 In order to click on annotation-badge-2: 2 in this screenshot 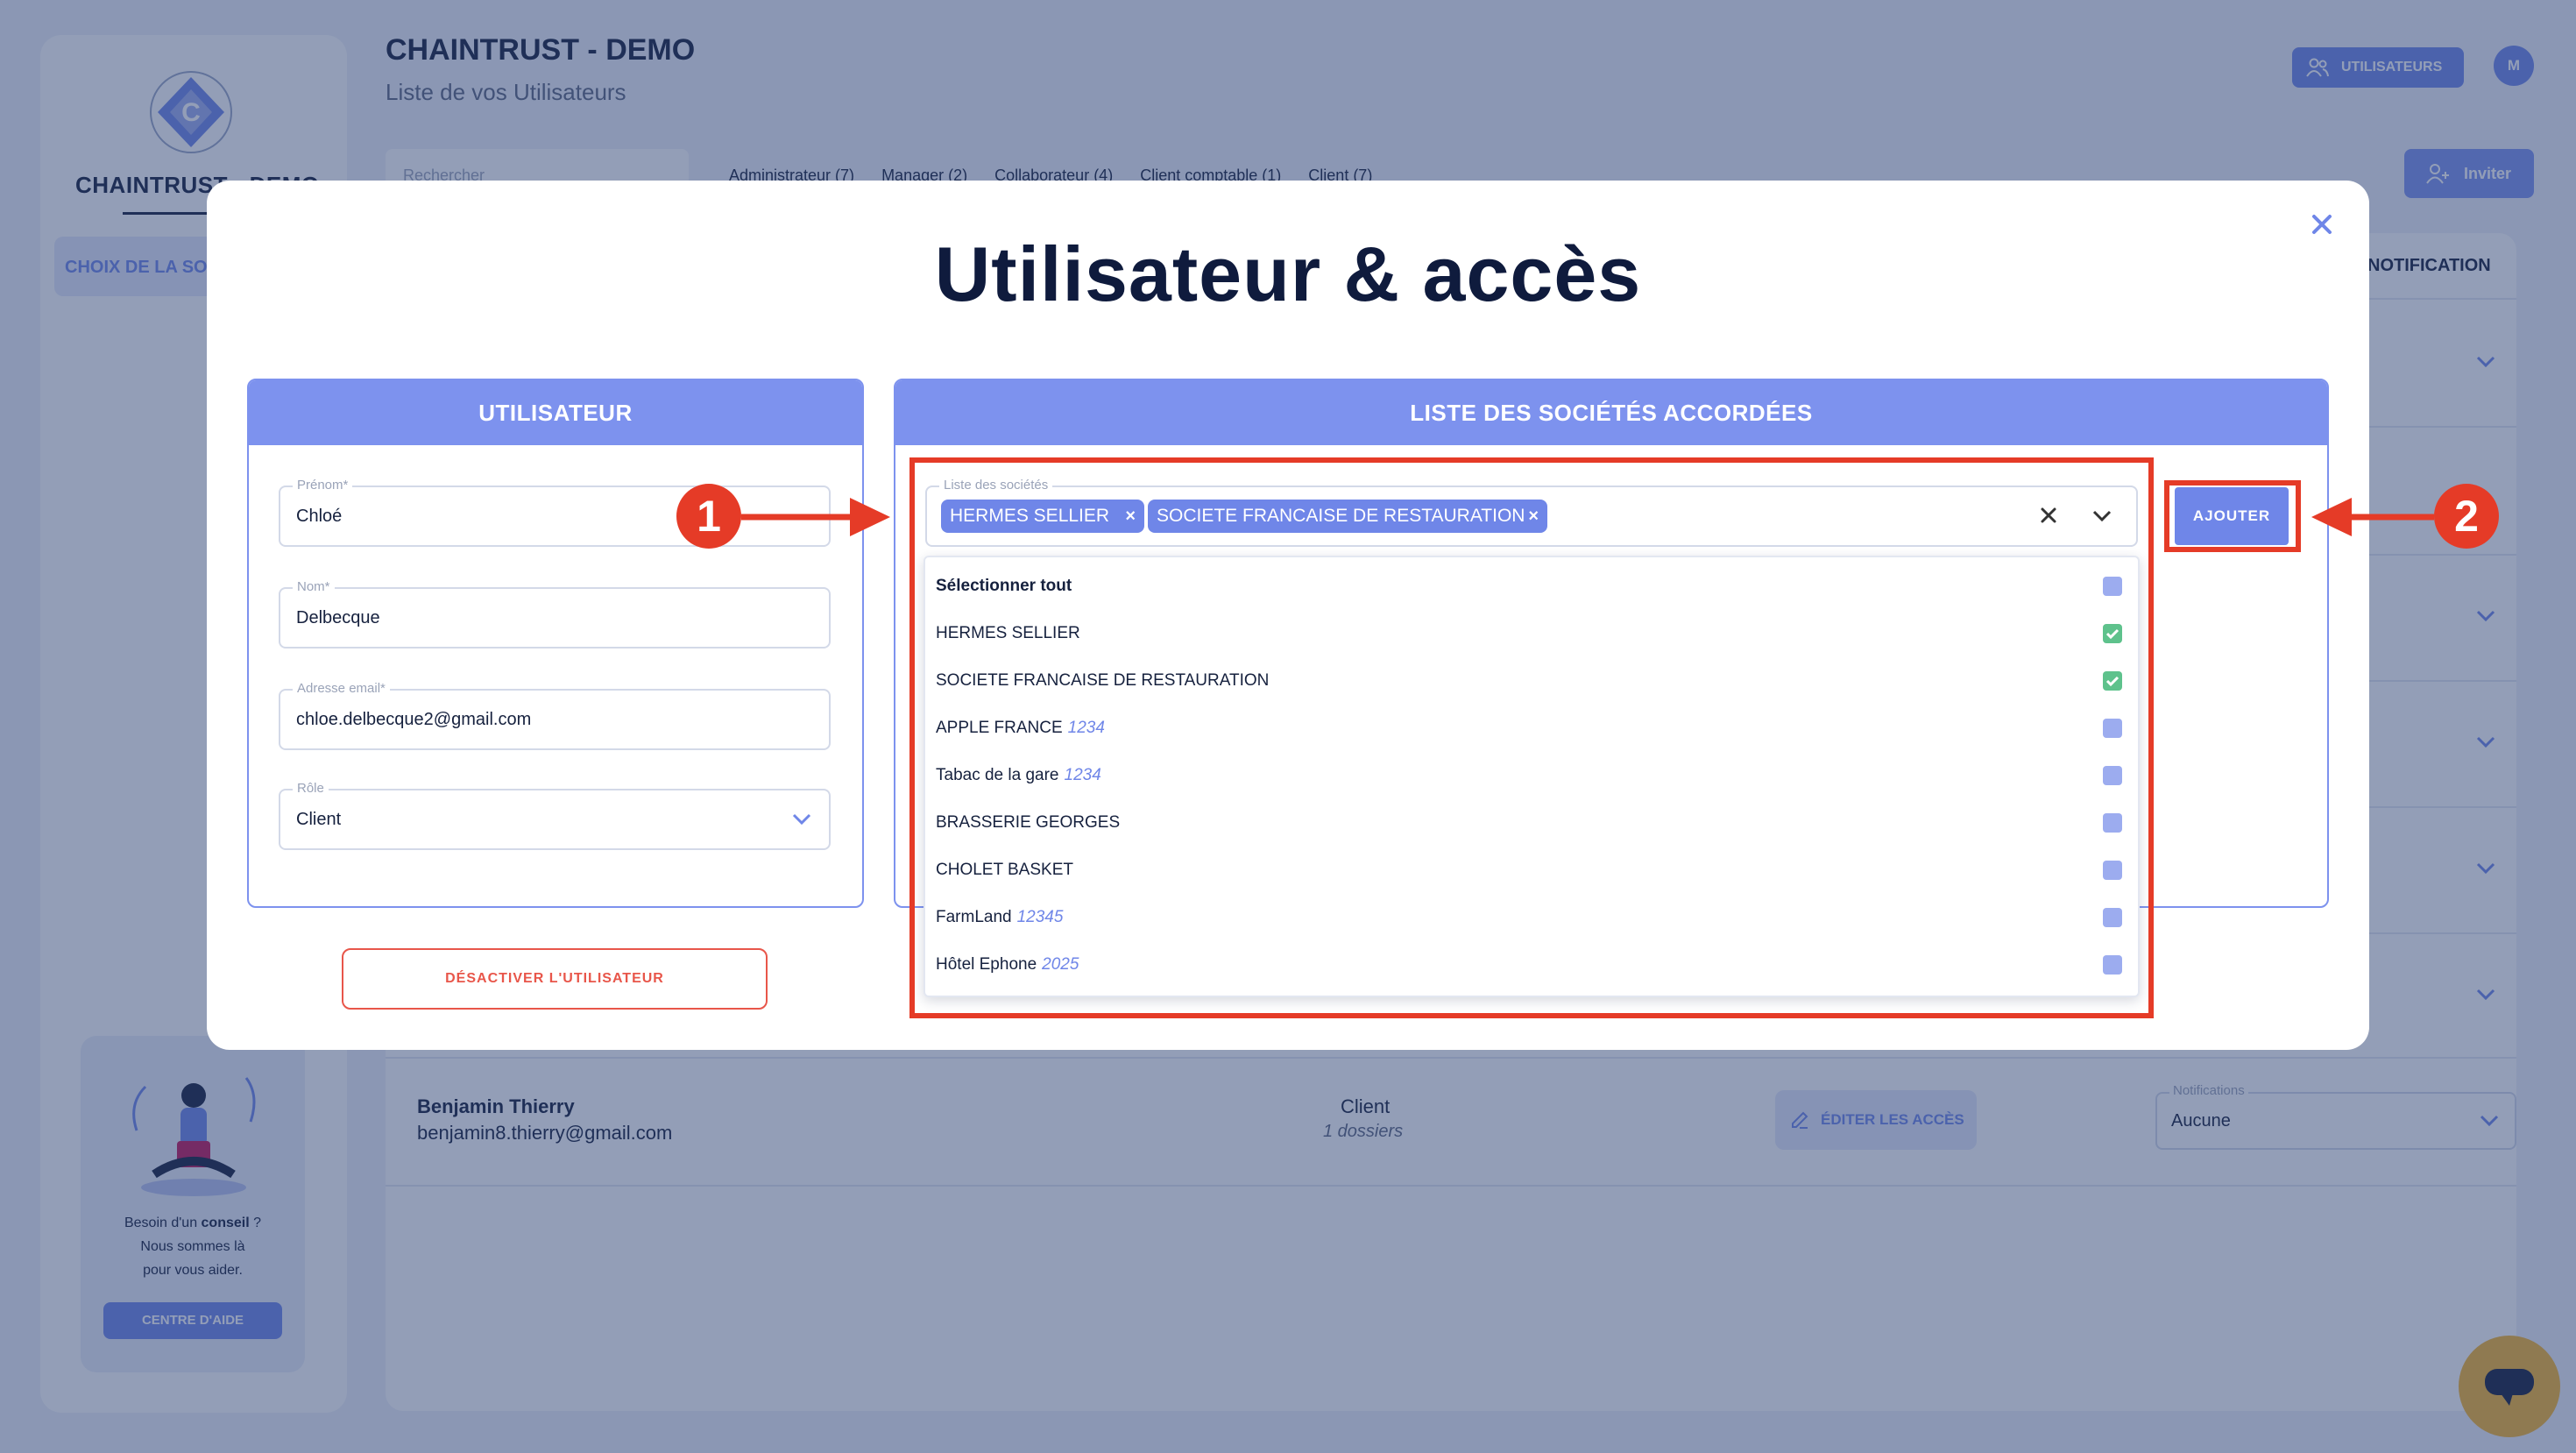, I will do `click(2466, 516)`.